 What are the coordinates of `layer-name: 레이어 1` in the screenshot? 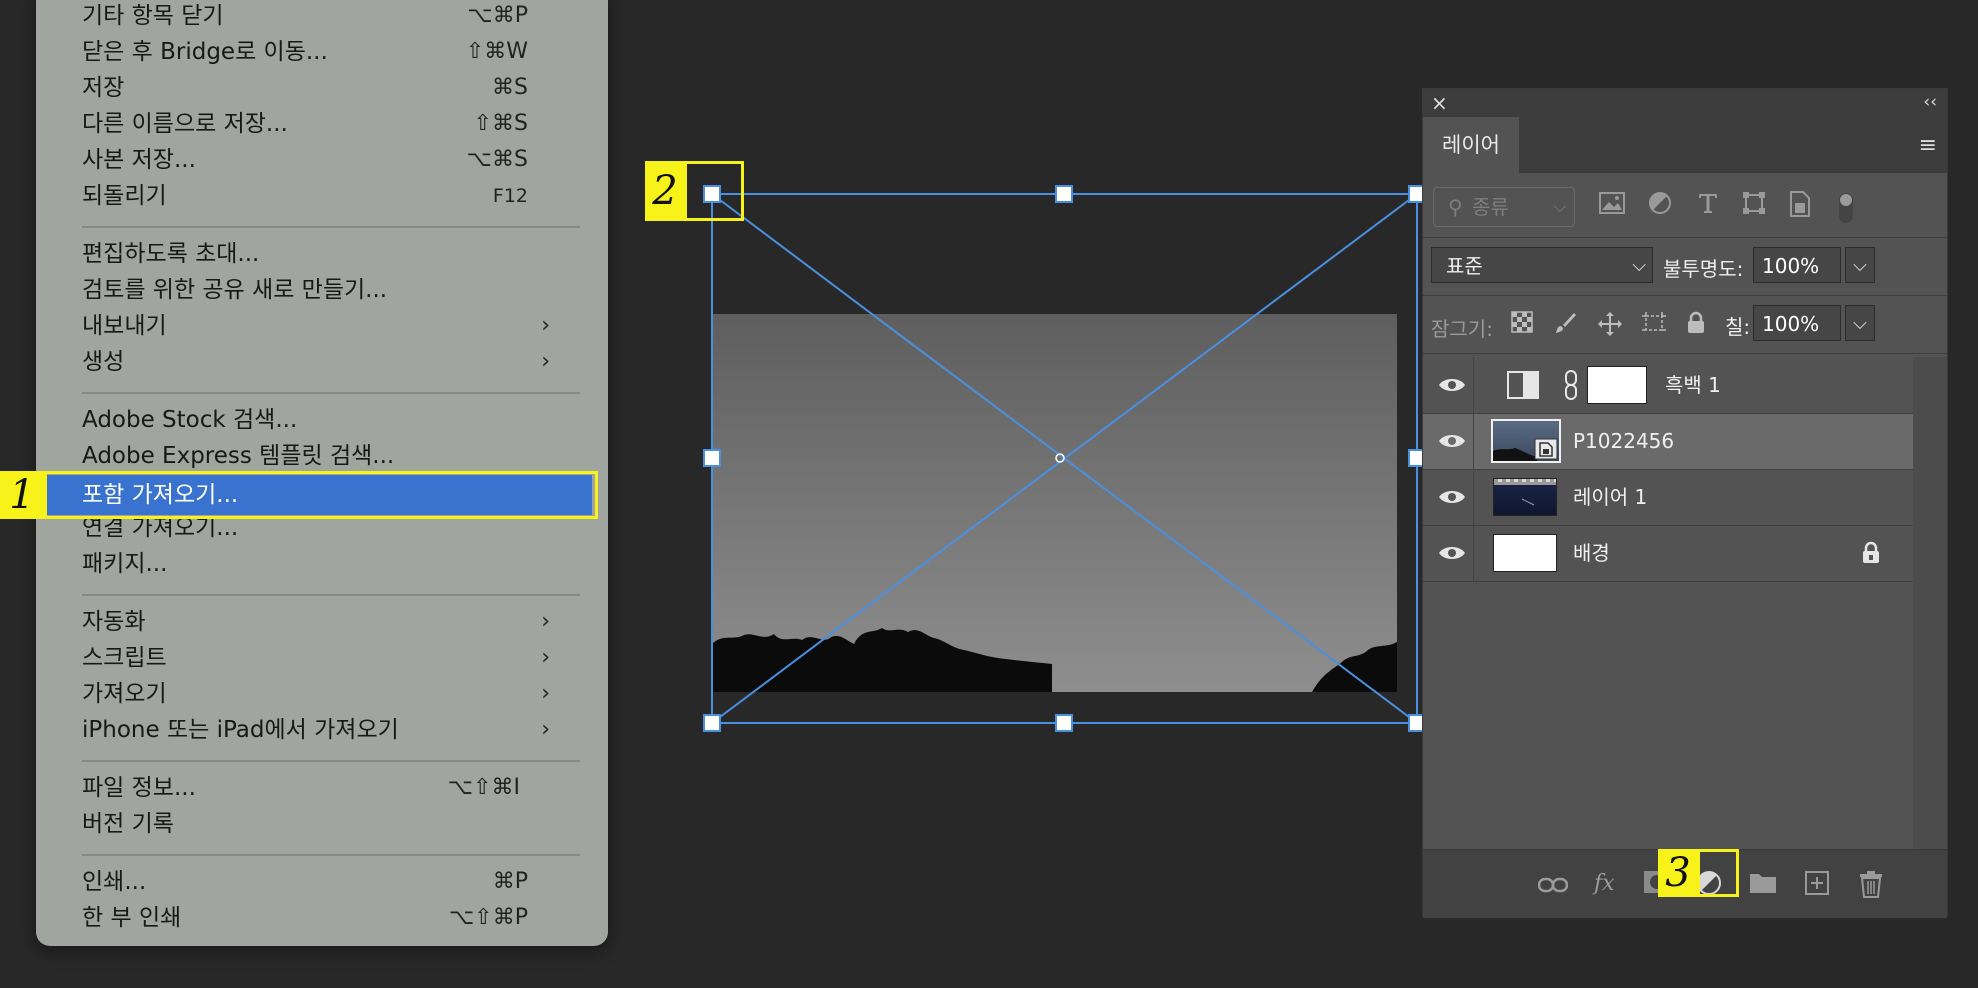 It's located at (1610, 497).